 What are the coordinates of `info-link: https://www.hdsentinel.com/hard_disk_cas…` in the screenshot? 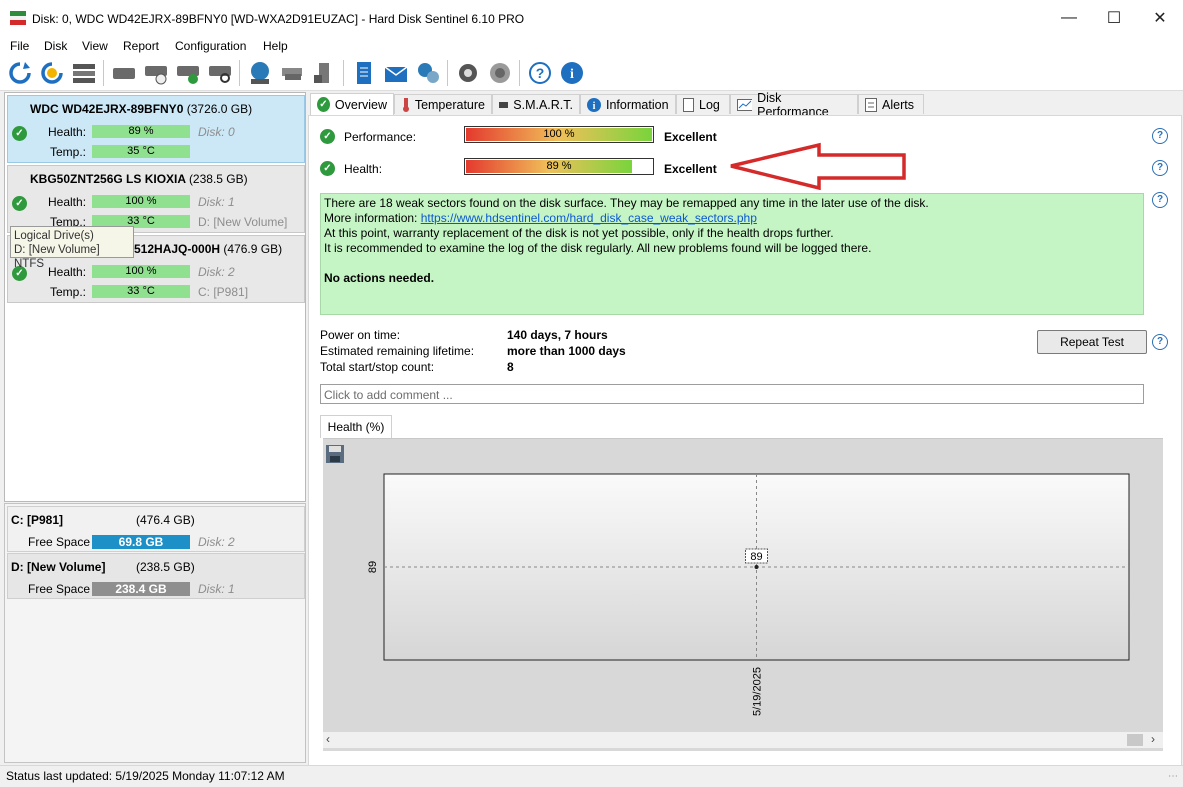 It's located at (589, 218).